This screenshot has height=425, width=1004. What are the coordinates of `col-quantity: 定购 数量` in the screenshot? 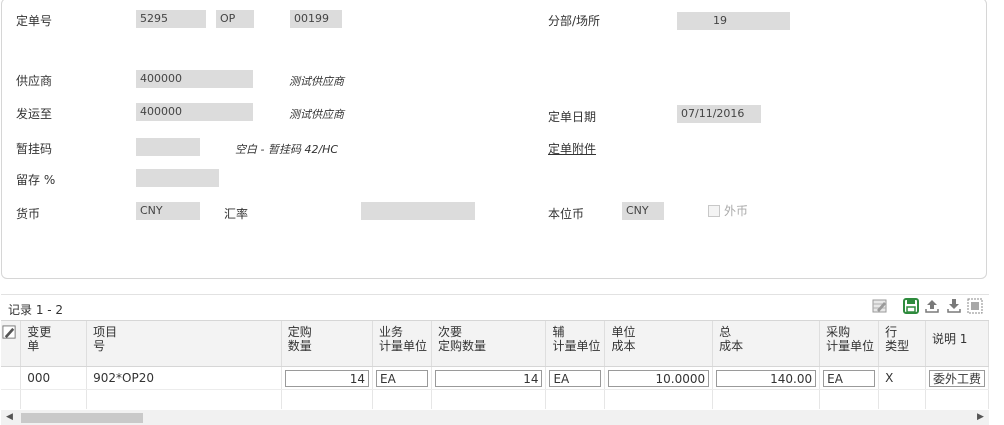 It's located at (327, 344).